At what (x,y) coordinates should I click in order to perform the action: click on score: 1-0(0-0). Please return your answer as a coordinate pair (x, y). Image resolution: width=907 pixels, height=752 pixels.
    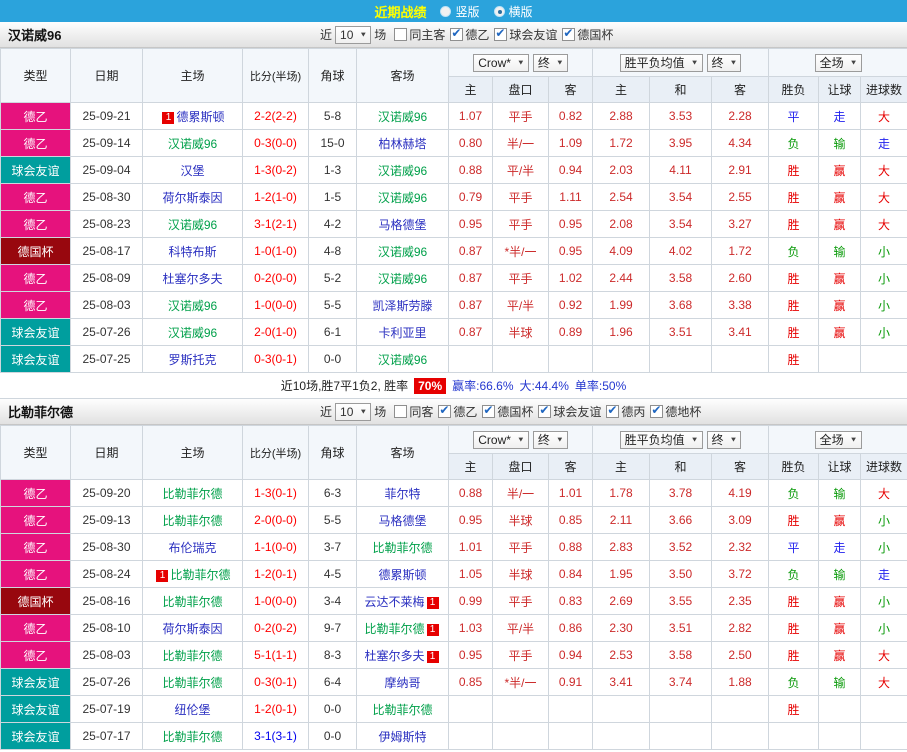
    Looking at the image, I should click on (275, 601).